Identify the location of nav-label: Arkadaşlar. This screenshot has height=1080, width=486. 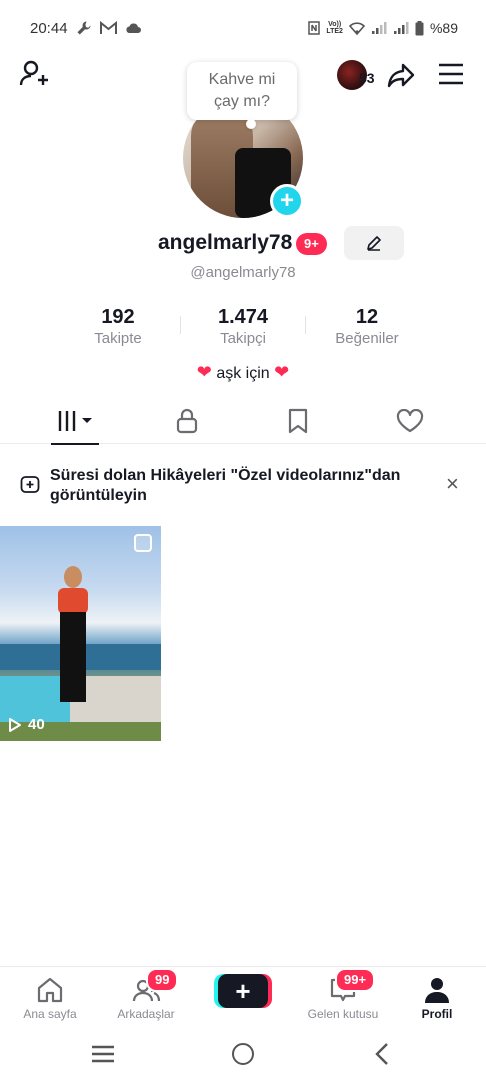
(146, 1014).